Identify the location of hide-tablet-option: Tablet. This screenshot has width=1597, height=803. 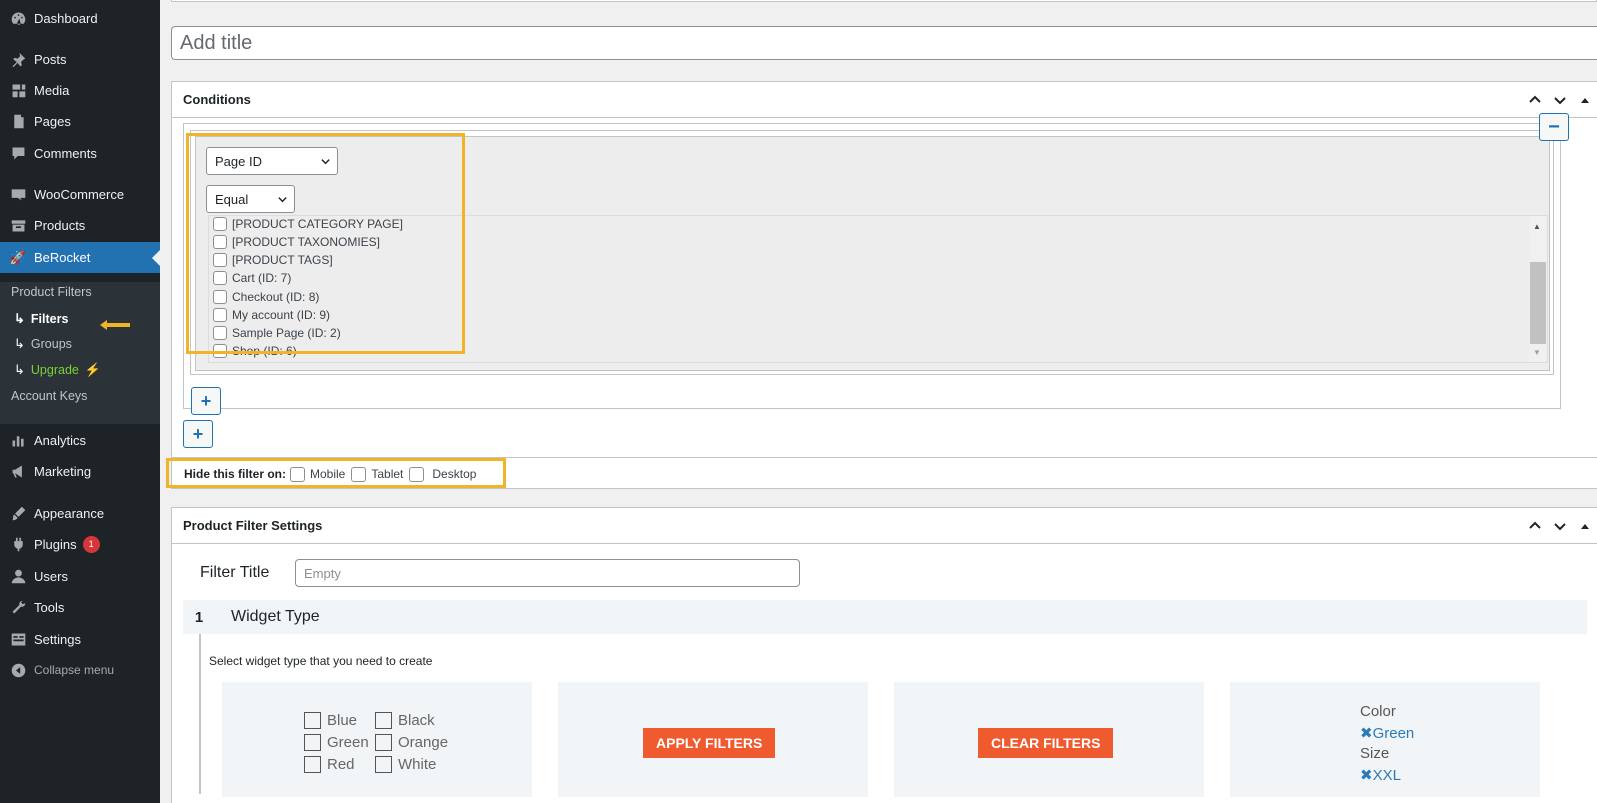
(377, 474).